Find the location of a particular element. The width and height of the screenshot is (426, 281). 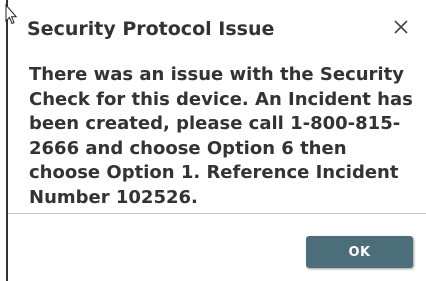

ok-button: OK is located at coordinates (359, 252).